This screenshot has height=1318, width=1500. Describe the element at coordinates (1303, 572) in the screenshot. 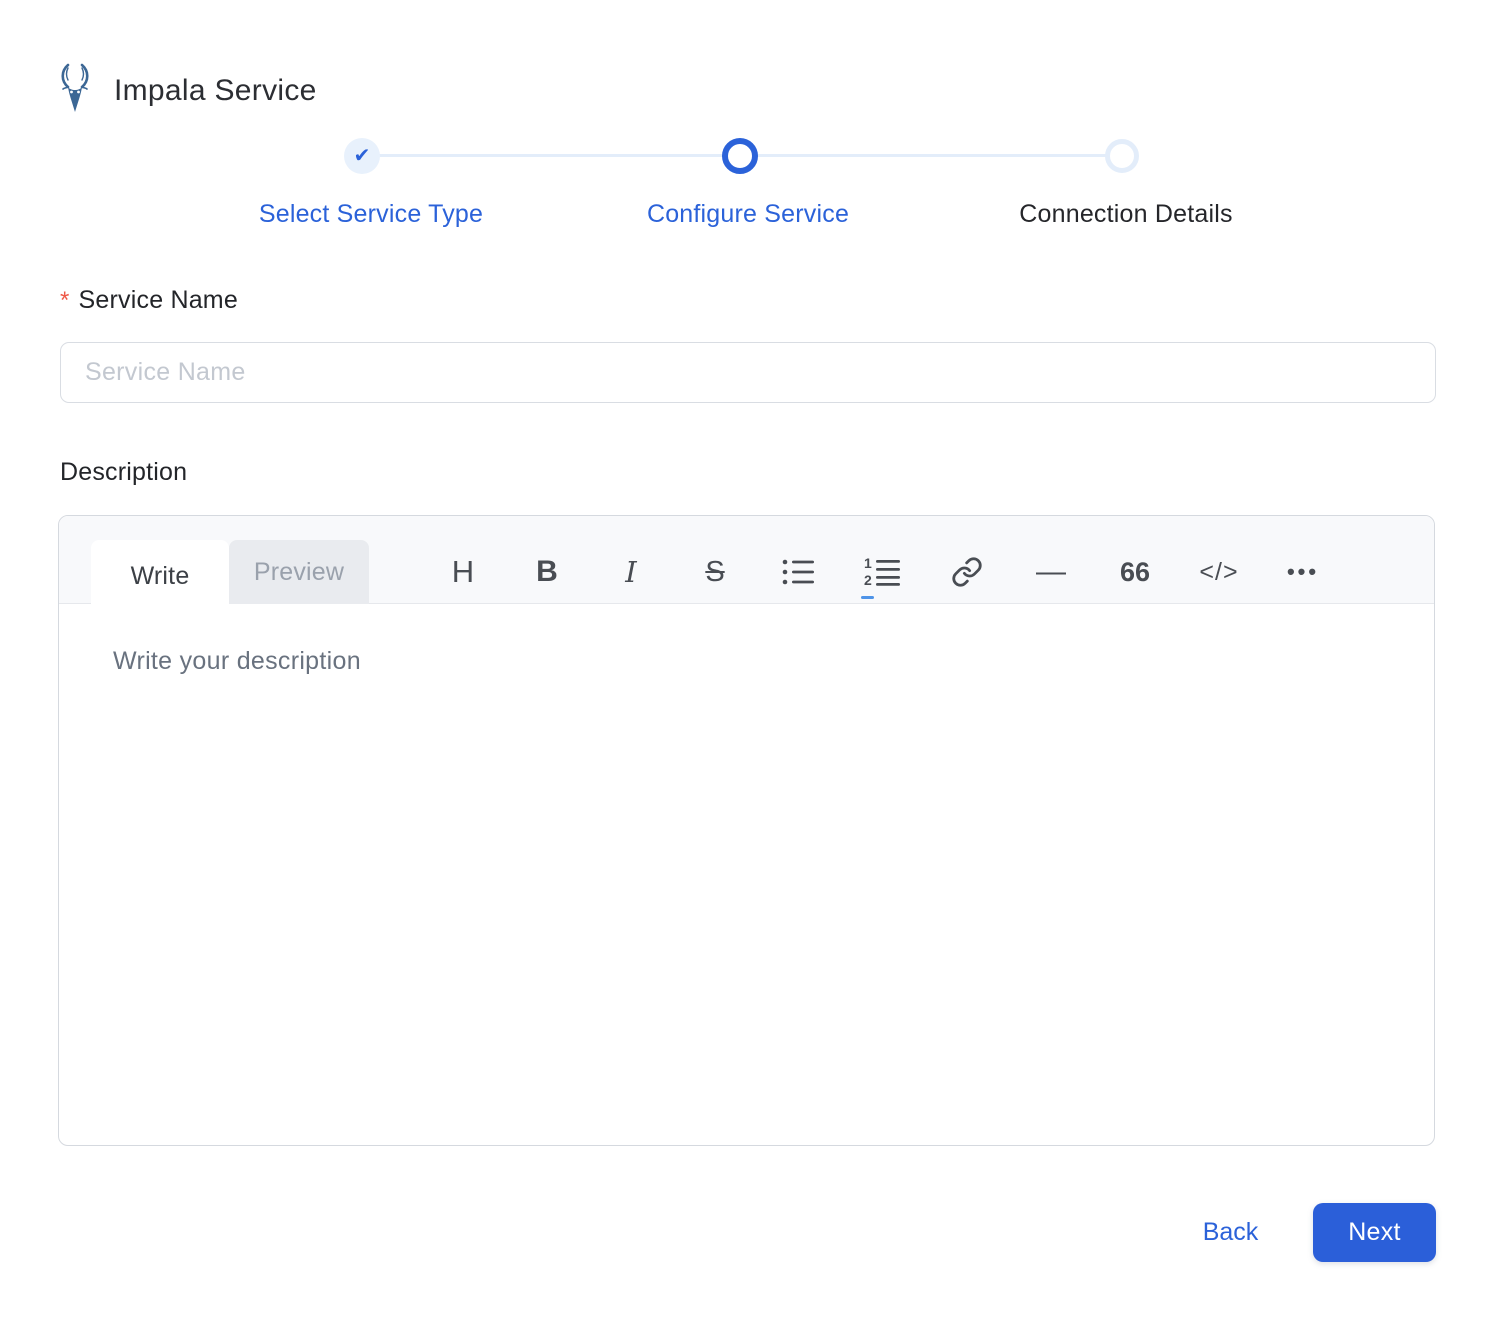

I see `more-icon: •••` at that location.